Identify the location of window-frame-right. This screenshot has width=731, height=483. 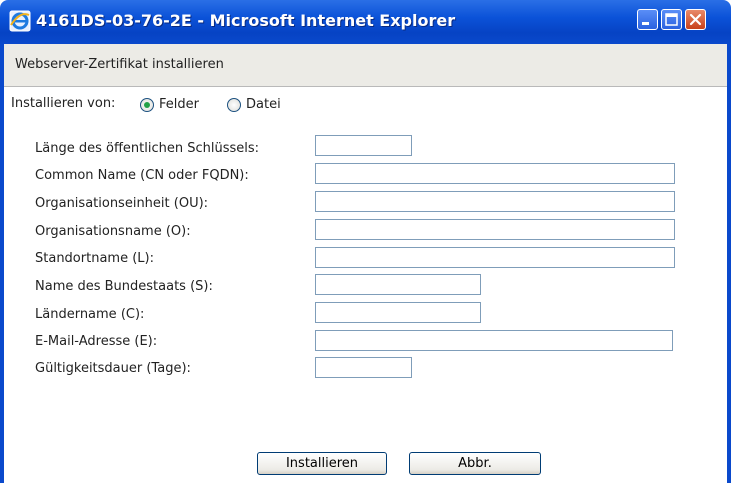
(729, 263).